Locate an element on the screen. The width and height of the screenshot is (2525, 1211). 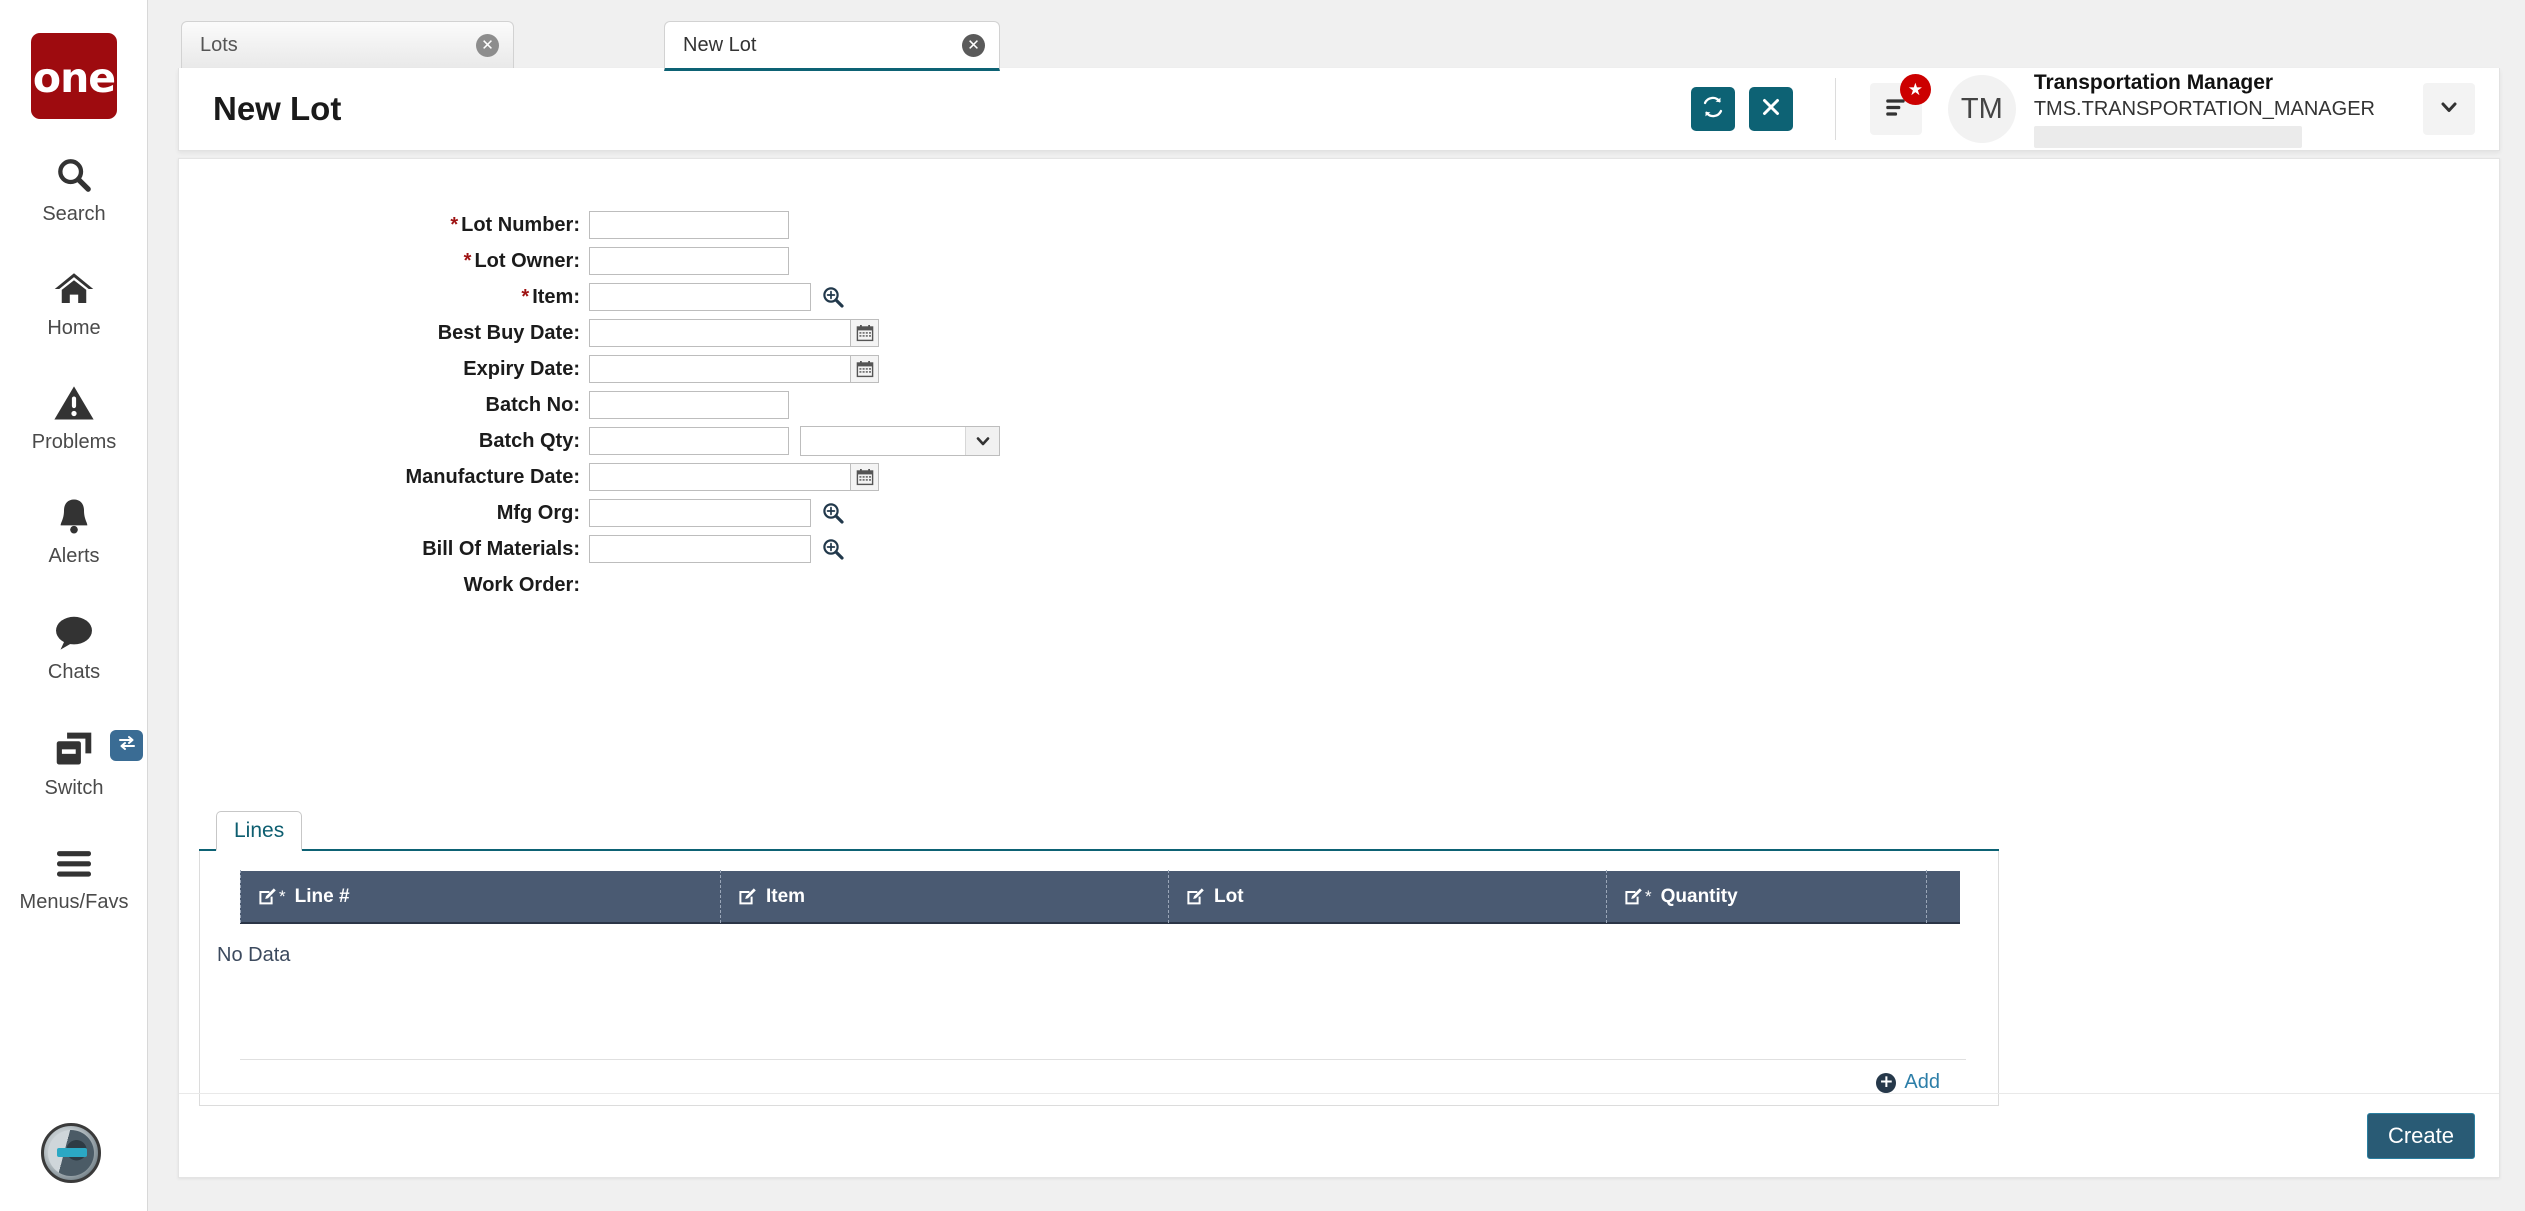
expiry-date-control is located at coordinates (734, 369).